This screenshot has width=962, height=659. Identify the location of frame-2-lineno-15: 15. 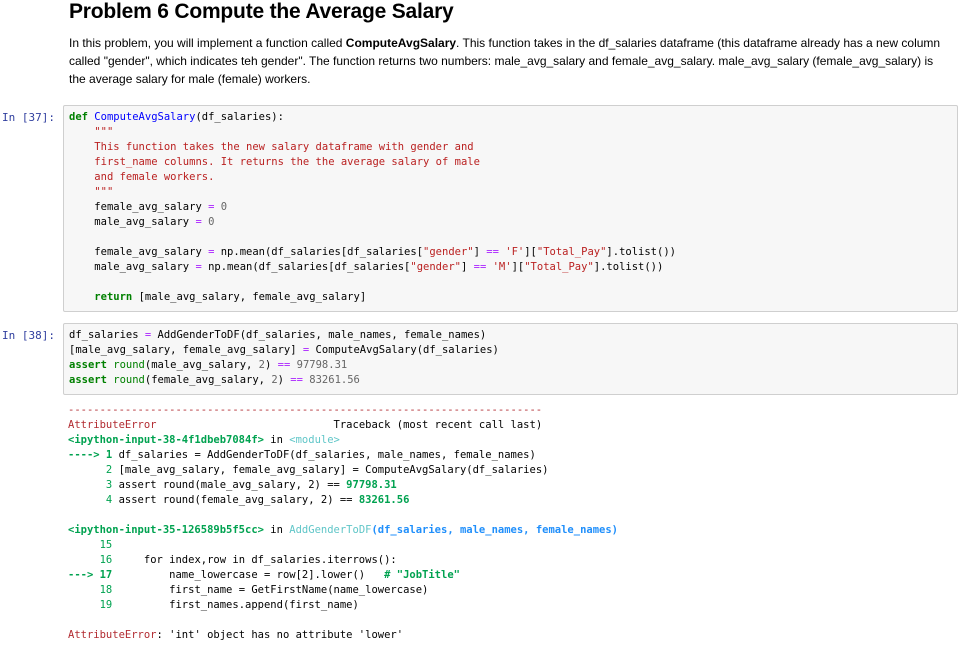
(90, 545).